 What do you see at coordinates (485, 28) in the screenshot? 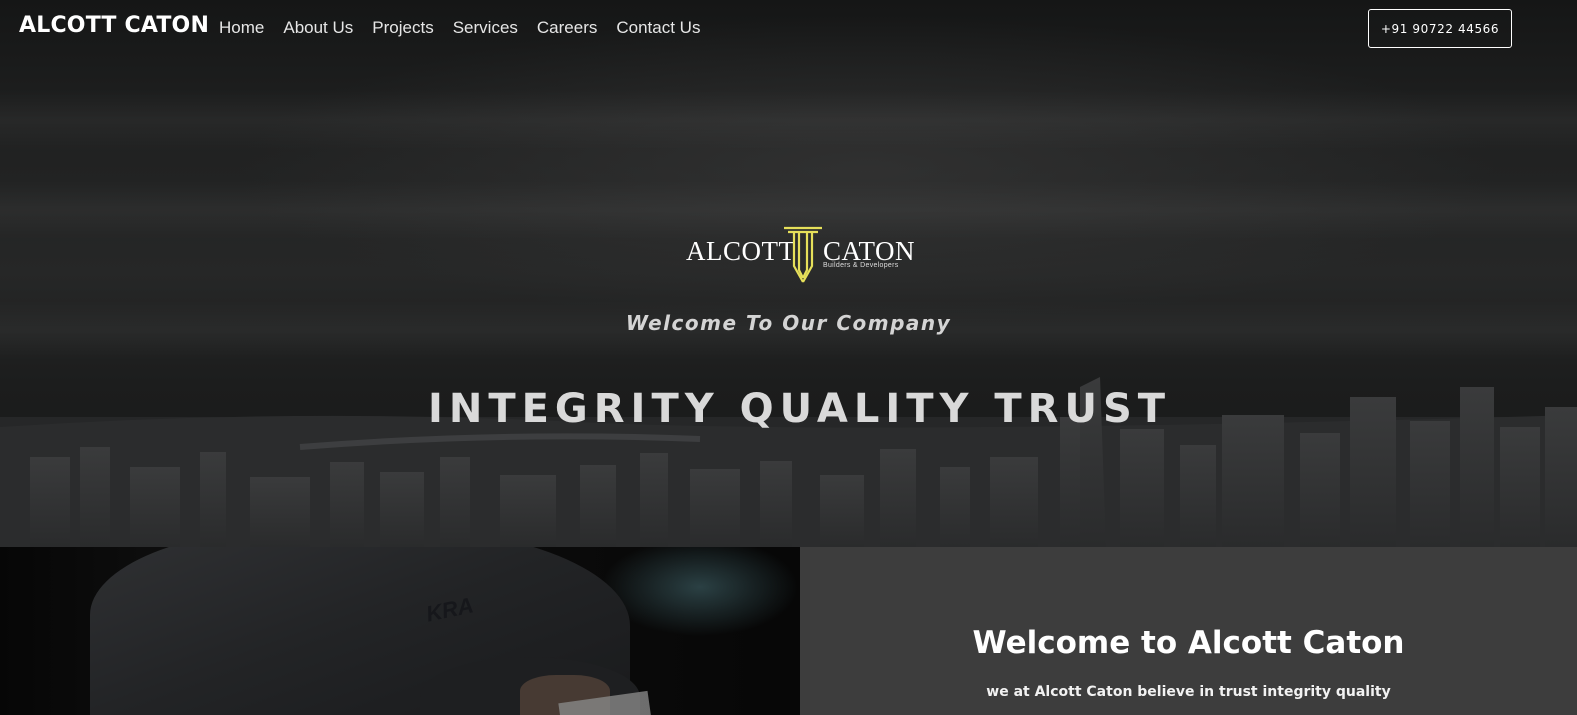
I see `nav-services: Services` at bounding box center [485, 28].